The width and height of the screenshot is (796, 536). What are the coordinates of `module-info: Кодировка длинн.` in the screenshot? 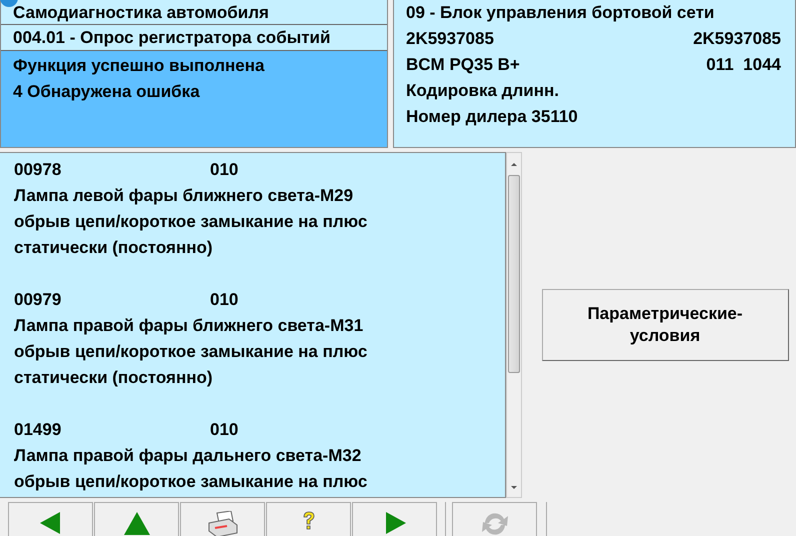 It's located at (482, 91).